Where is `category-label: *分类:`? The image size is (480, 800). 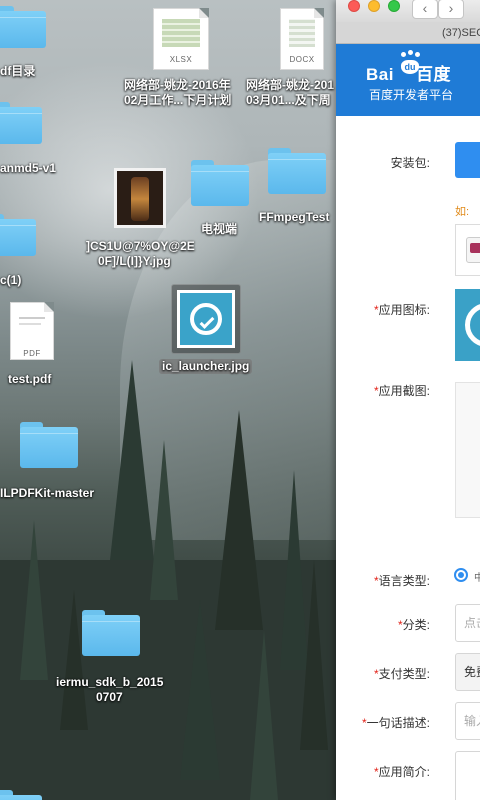 category-label: *分类: is located at coordinates (413, 625).